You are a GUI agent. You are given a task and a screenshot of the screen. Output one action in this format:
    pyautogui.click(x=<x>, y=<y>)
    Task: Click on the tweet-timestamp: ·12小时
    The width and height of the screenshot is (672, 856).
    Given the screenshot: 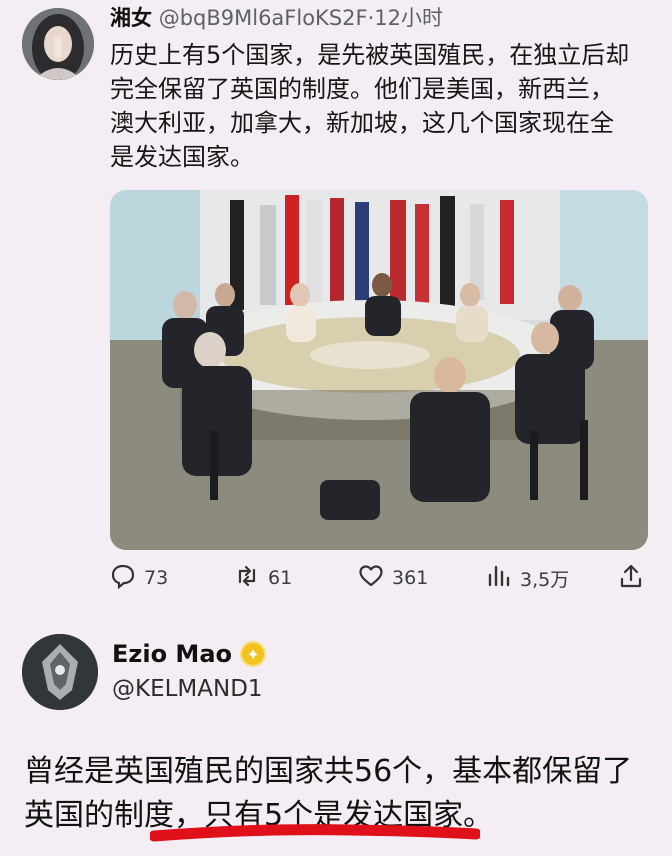 What is the action you would take?
    pyautogui.click(x=405, y=18)
    